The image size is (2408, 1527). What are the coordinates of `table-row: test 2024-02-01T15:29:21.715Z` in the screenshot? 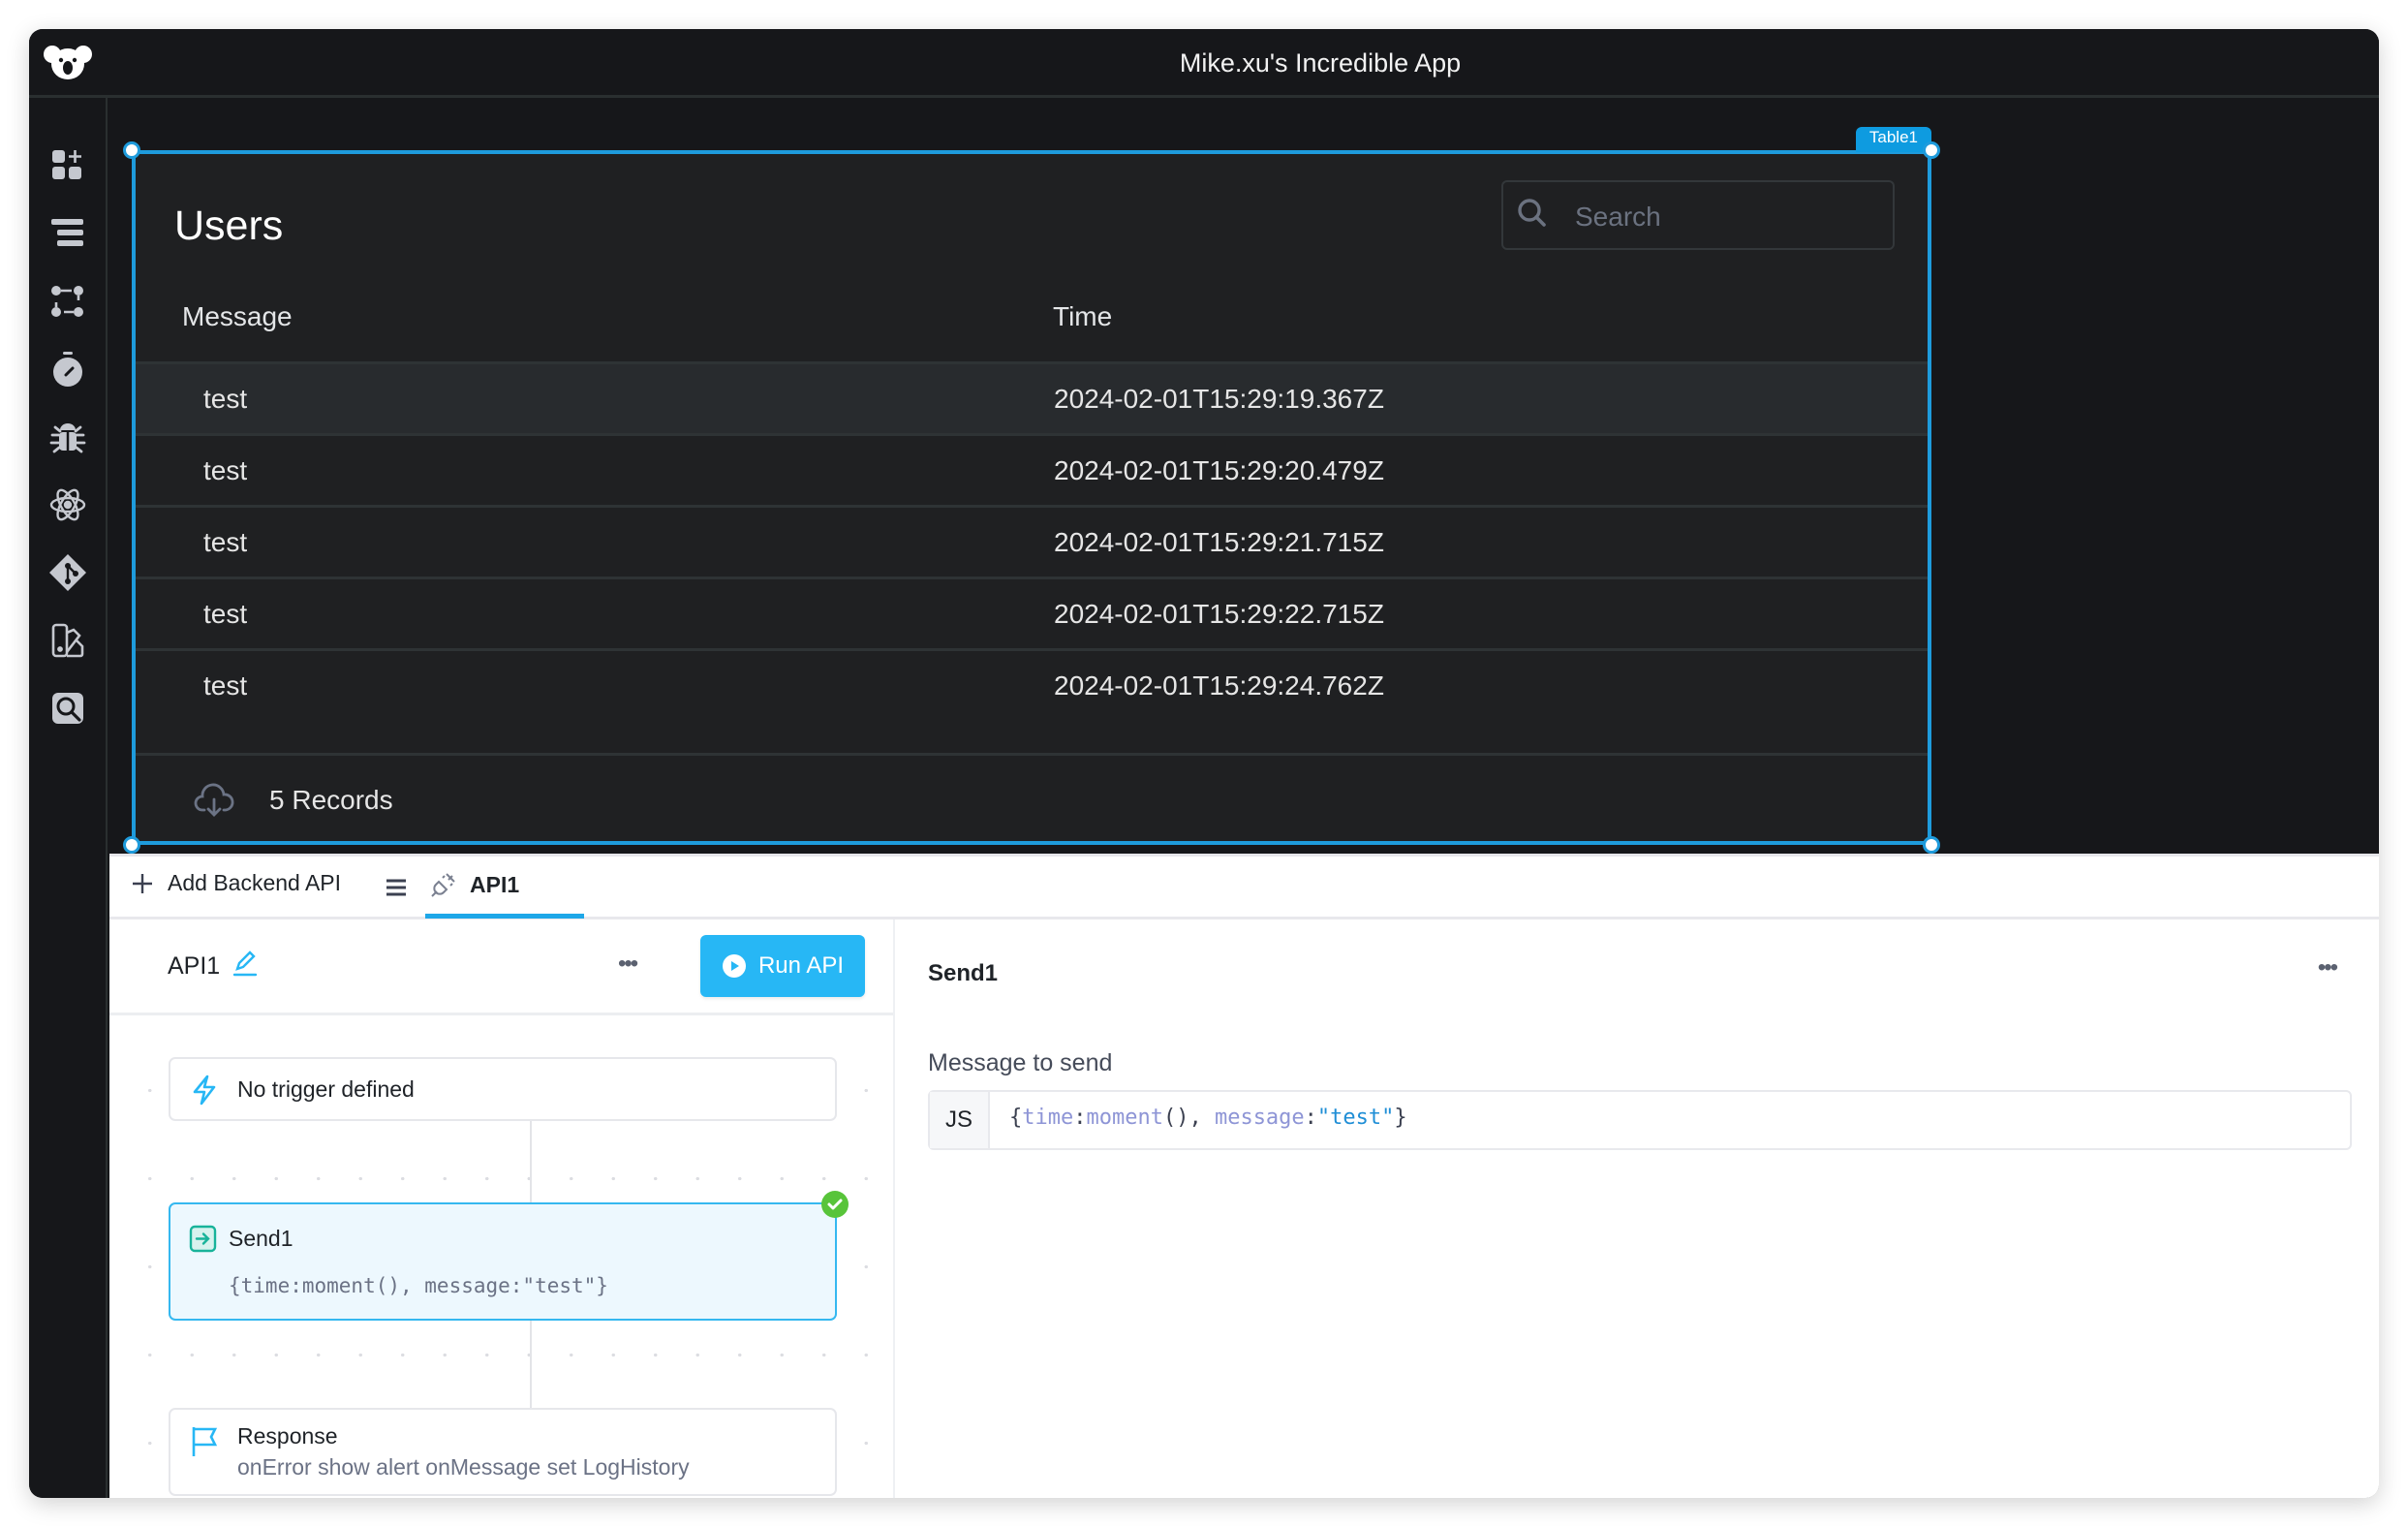 It's located at (1032, 543).